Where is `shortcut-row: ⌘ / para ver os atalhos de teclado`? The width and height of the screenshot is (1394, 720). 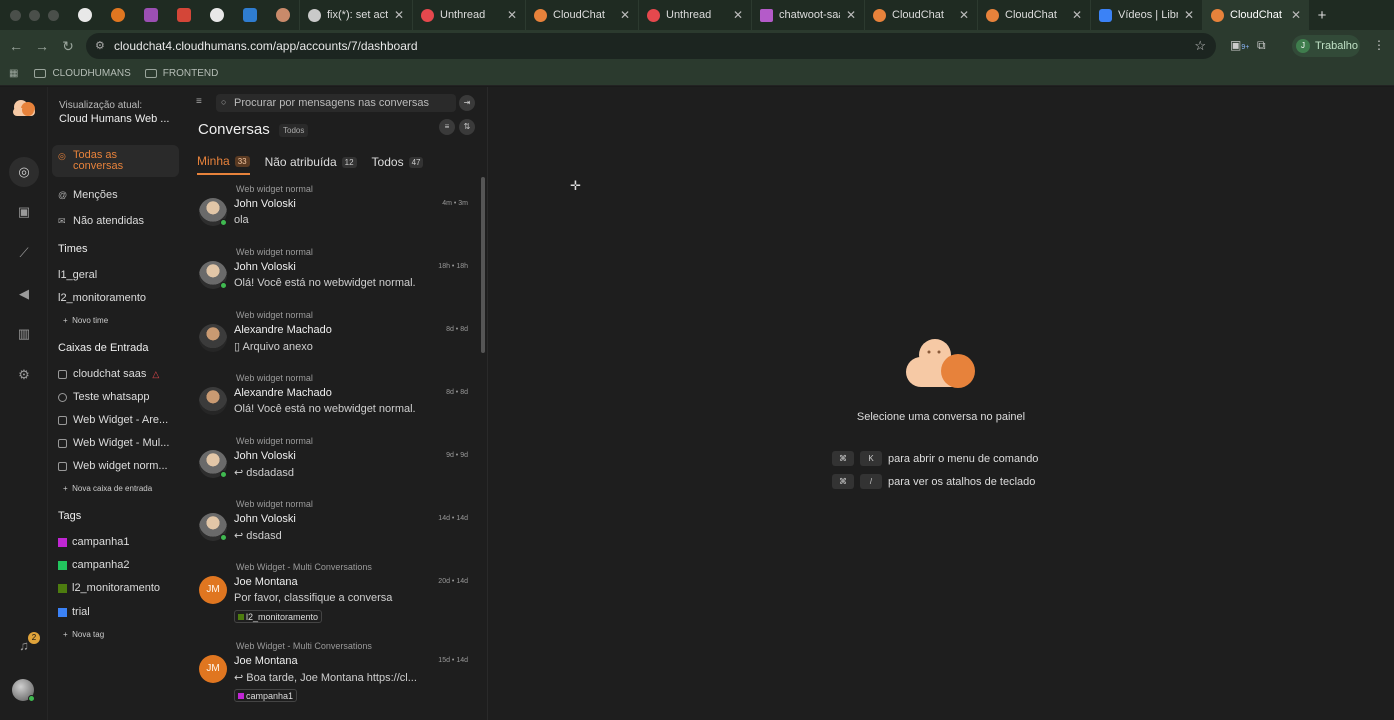 shortcut-row: ⌘ / para ver os atalhos de teclado is located at coordinates (933, 481).